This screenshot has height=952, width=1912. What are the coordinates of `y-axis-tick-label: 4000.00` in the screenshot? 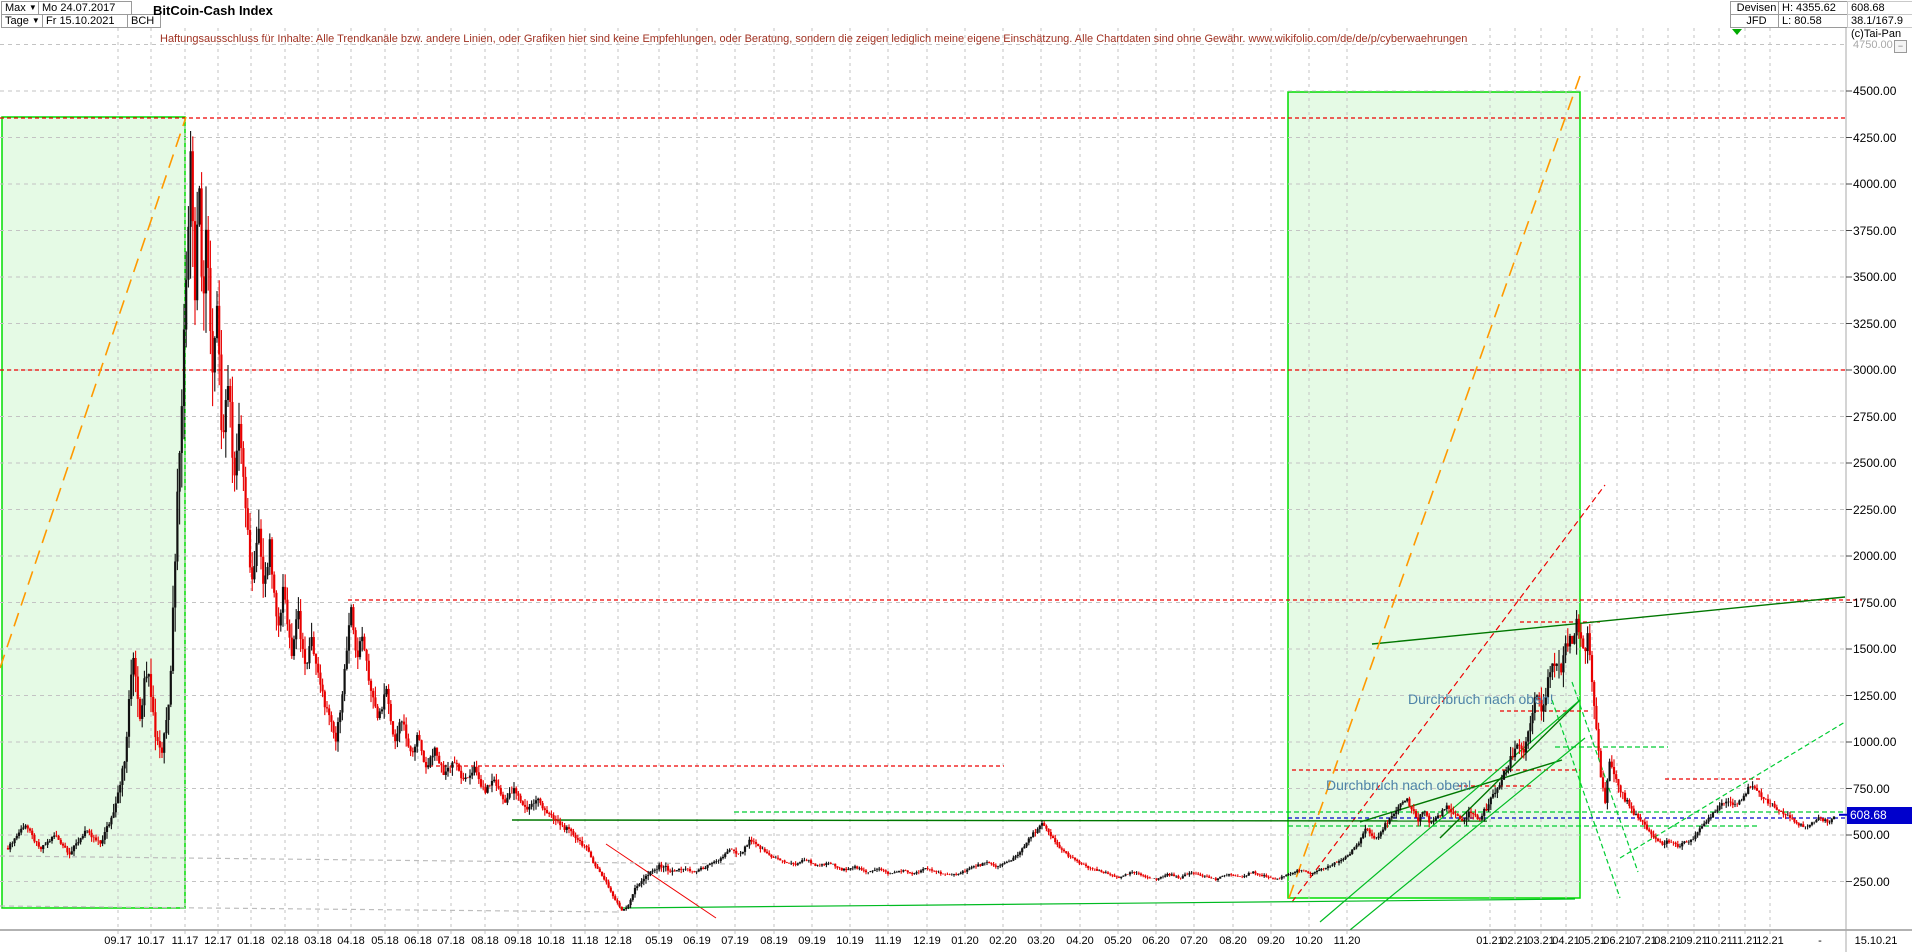 It's located at (1875, 184).